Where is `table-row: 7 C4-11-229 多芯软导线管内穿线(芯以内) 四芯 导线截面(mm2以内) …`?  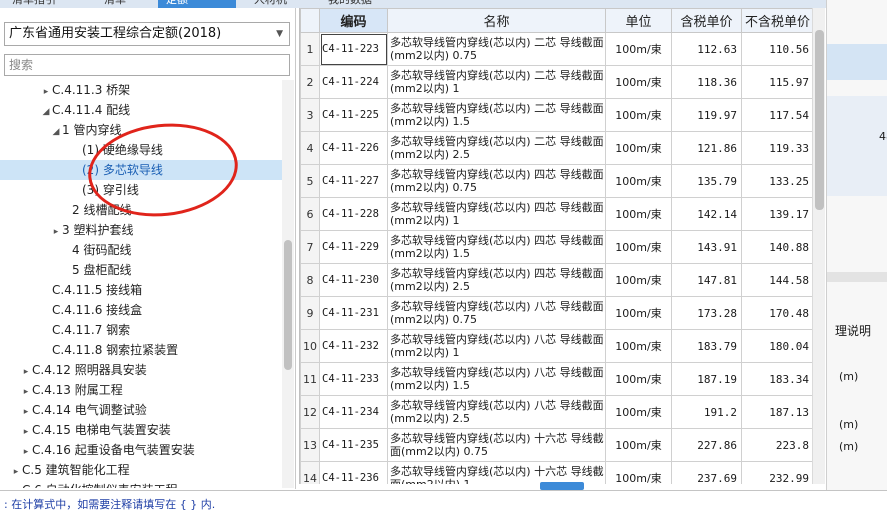 table-row: 7 C4-11-229 多芯软导线管内穿线(芯以内) 四芯 导线截面(mm2以内) … is located at coordinates (556, 247).